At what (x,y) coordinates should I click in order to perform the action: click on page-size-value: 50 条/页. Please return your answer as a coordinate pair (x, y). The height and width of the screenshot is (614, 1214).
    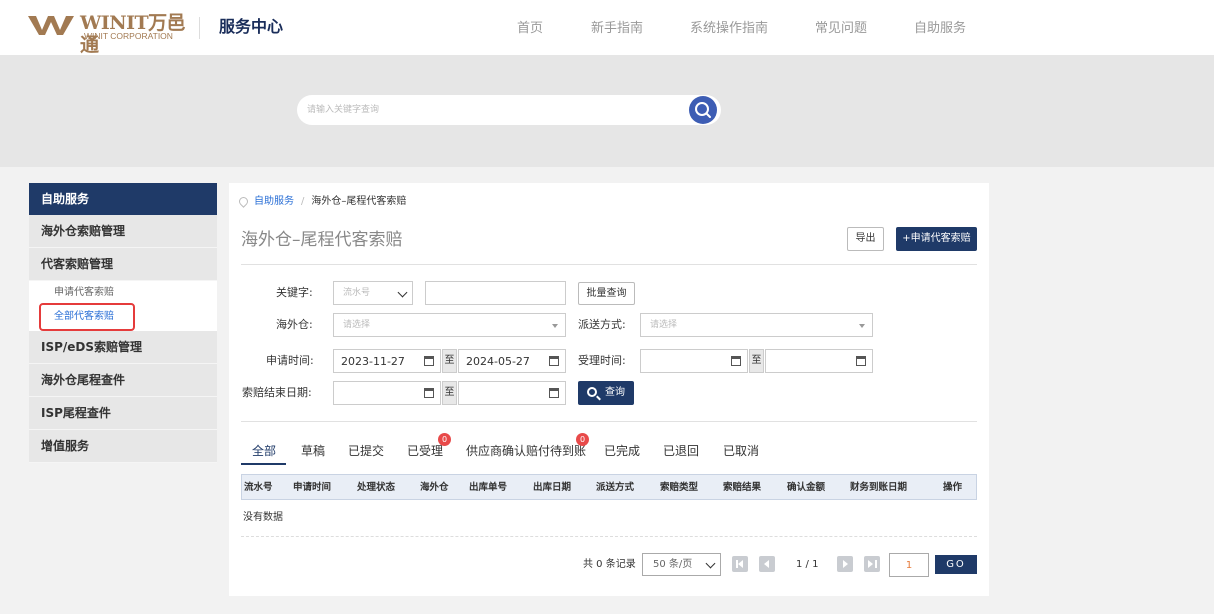
    Looking at the image, I should click on (673, 564).